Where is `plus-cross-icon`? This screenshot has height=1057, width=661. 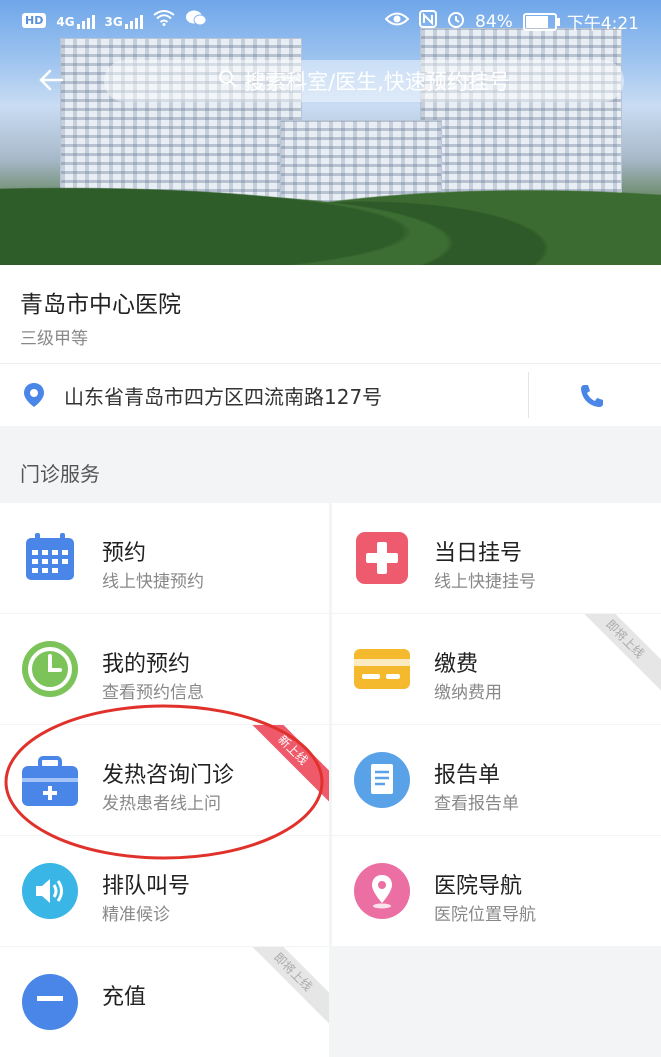 plus-cross-icon is located at coordinates (382, 558).